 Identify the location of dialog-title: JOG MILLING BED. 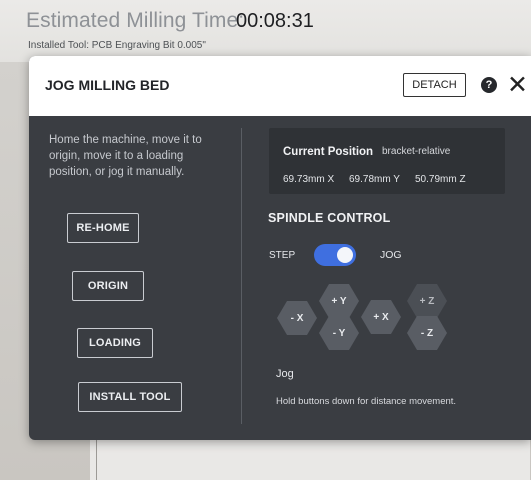
(107, 85).